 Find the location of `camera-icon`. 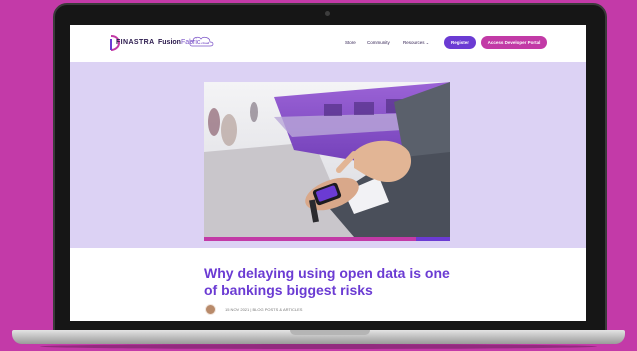

camera-icon is located at coordinates (327, 13).